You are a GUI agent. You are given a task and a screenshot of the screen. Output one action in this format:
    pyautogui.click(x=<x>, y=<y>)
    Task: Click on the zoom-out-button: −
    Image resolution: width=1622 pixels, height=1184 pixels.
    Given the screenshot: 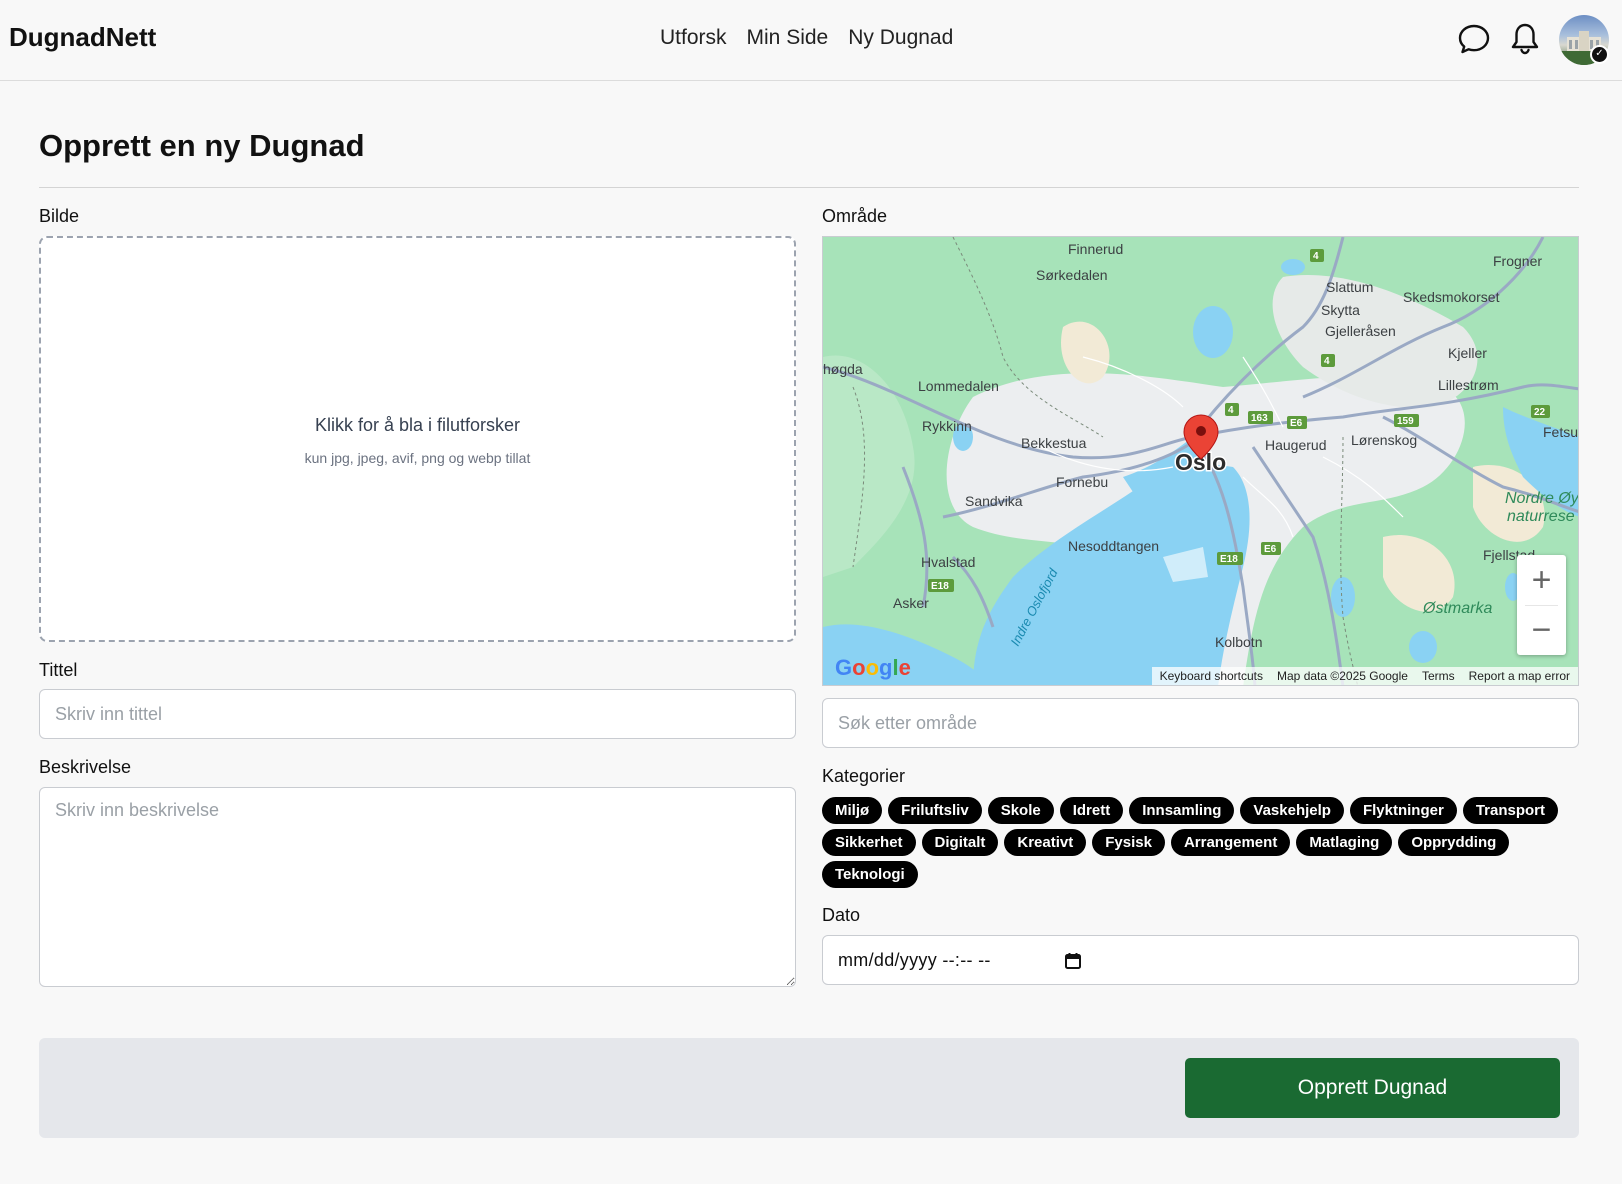 What is the action you would take?
    pyautogui.click(x=1541, y=630)
    